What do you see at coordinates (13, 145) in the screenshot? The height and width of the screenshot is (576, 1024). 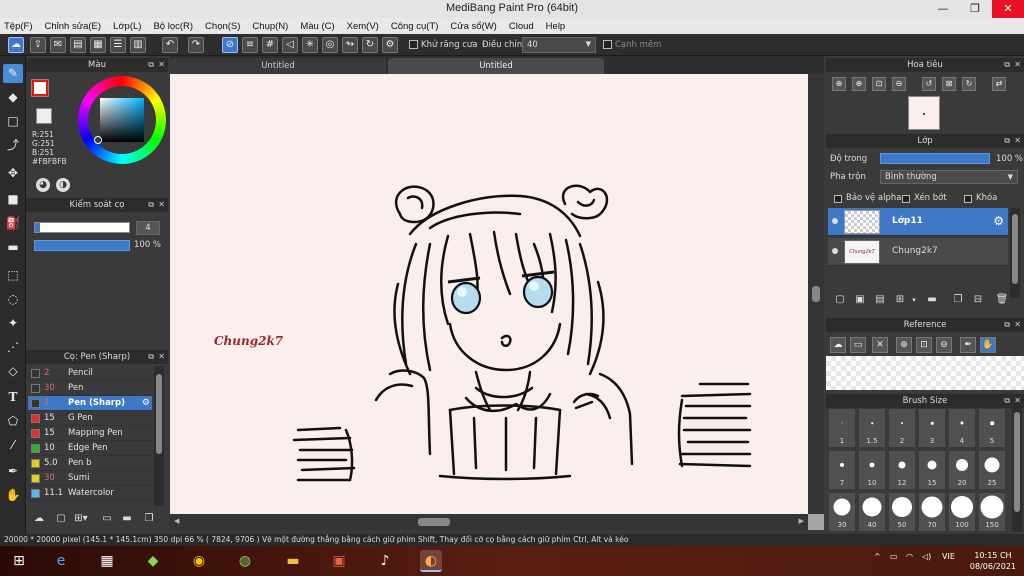 I see `blur-tool-icon: ⤴` at bounding box center [13, 145].